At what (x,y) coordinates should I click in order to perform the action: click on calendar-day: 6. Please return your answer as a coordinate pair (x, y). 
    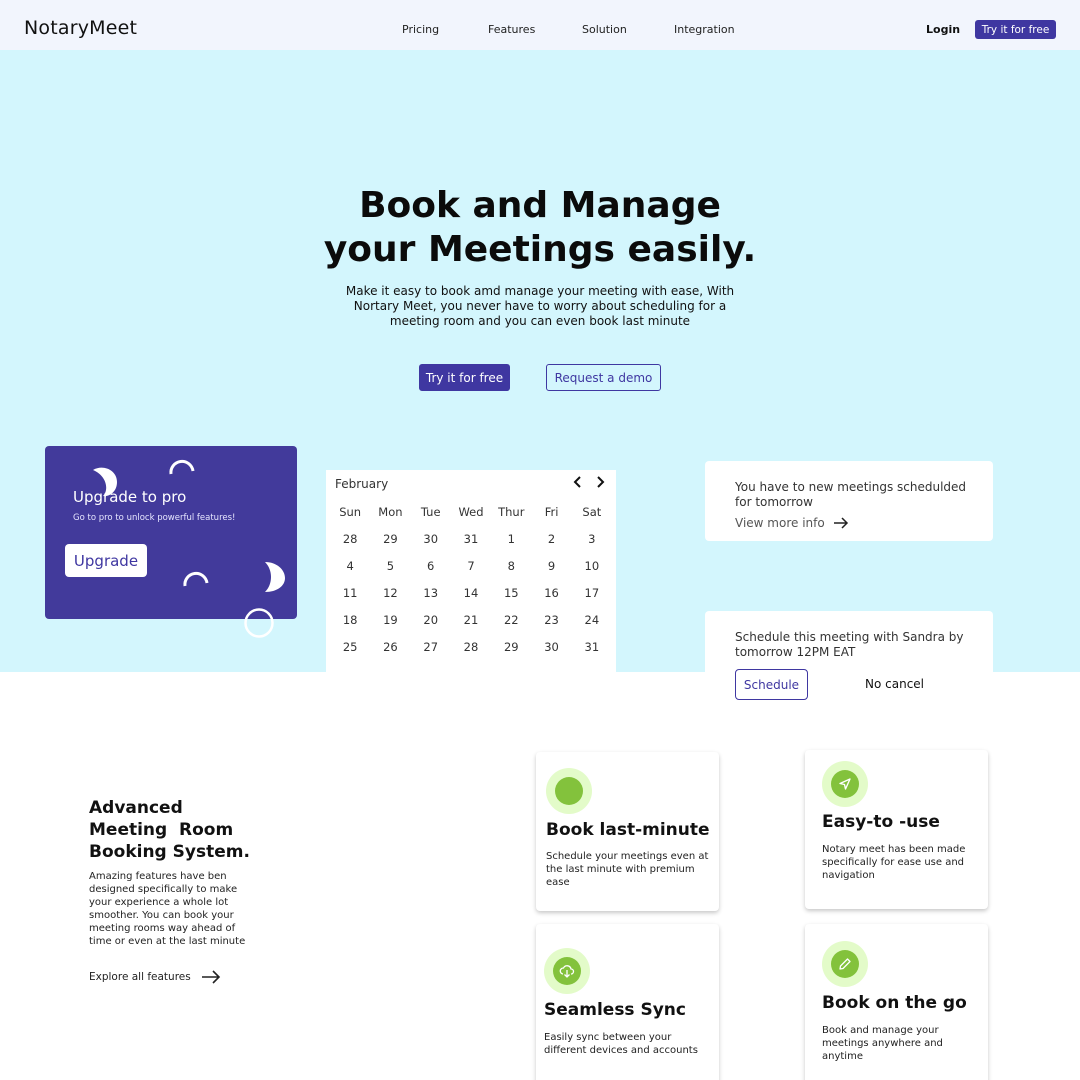
    Looking at the image, I should click on (431, 566).